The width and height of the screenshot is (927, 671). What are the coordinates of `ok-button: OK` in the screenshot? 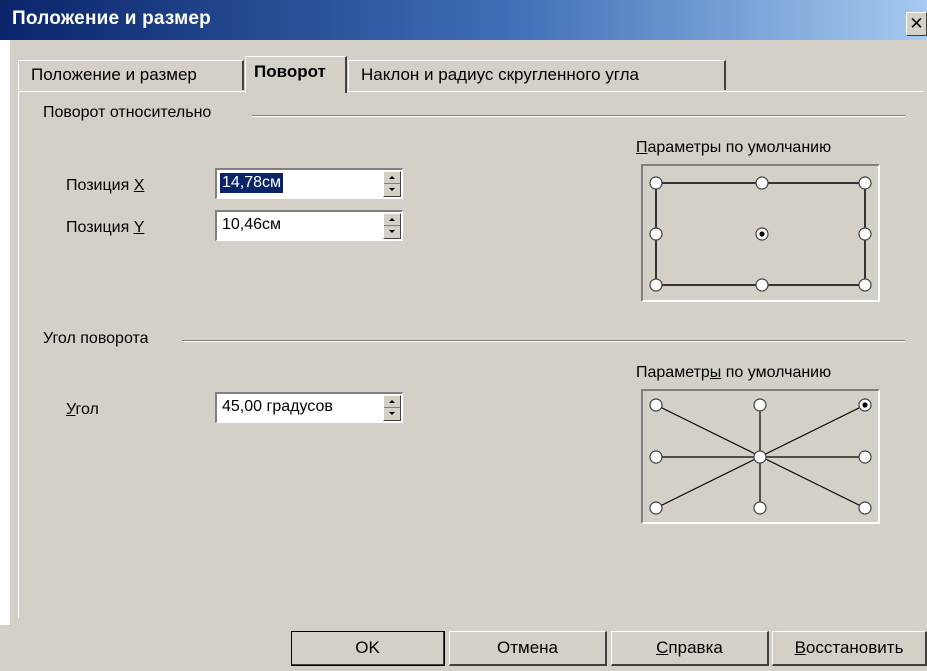 It's located at (368, 648).